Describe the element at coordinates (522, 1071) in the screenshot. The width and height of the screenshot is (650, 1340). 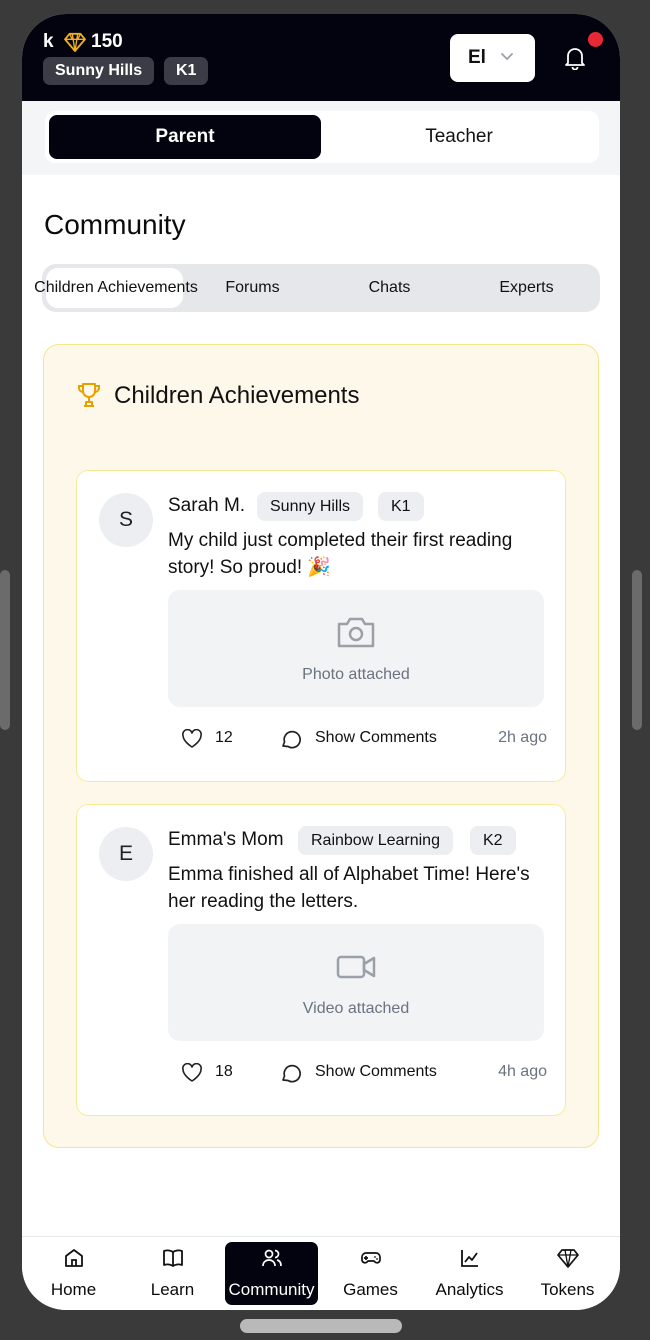
I see `post-time: 4h ago` at that location.